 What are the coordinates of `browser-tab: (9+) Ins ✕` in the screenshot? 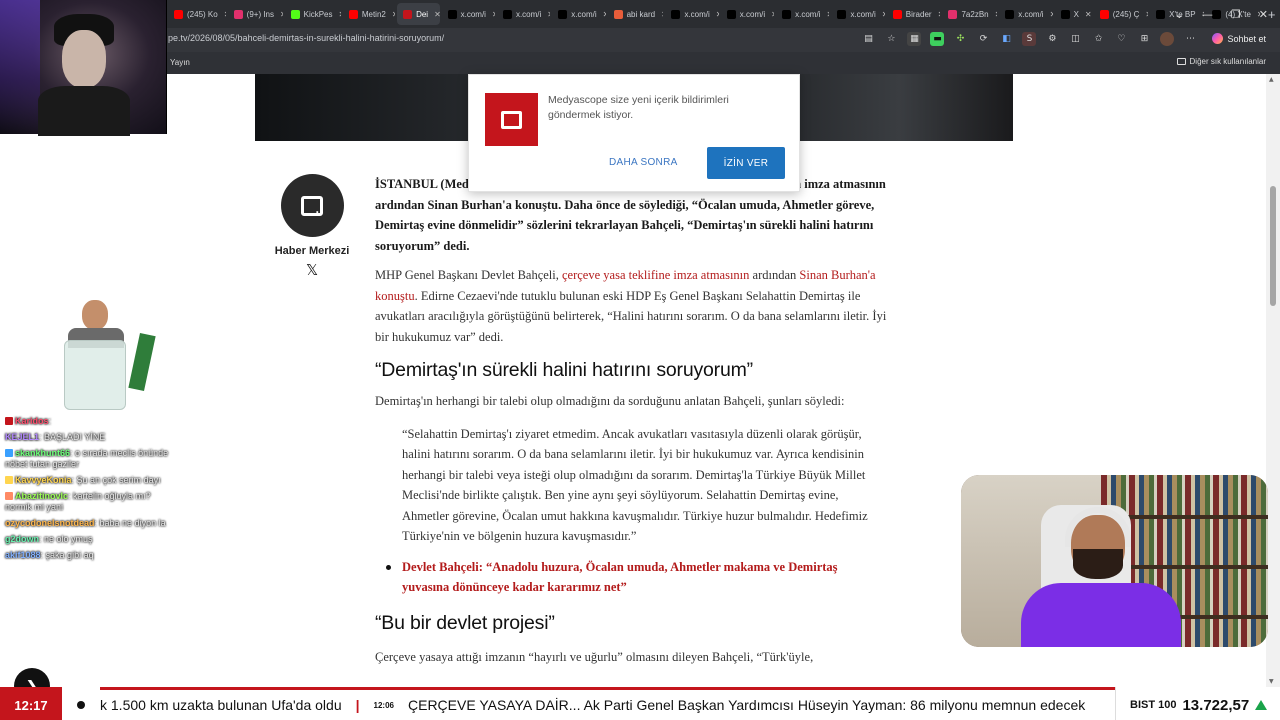 It's located at (255, 14).